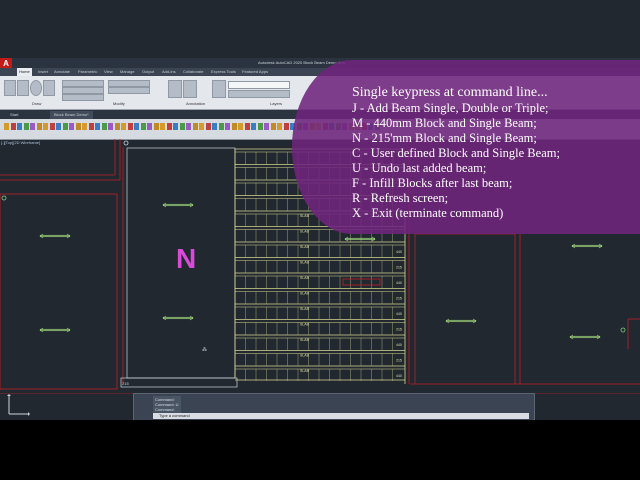  Describe the element at coordinates (83, 90) in the screenshot. I see `copy-tool-icon` at that location.